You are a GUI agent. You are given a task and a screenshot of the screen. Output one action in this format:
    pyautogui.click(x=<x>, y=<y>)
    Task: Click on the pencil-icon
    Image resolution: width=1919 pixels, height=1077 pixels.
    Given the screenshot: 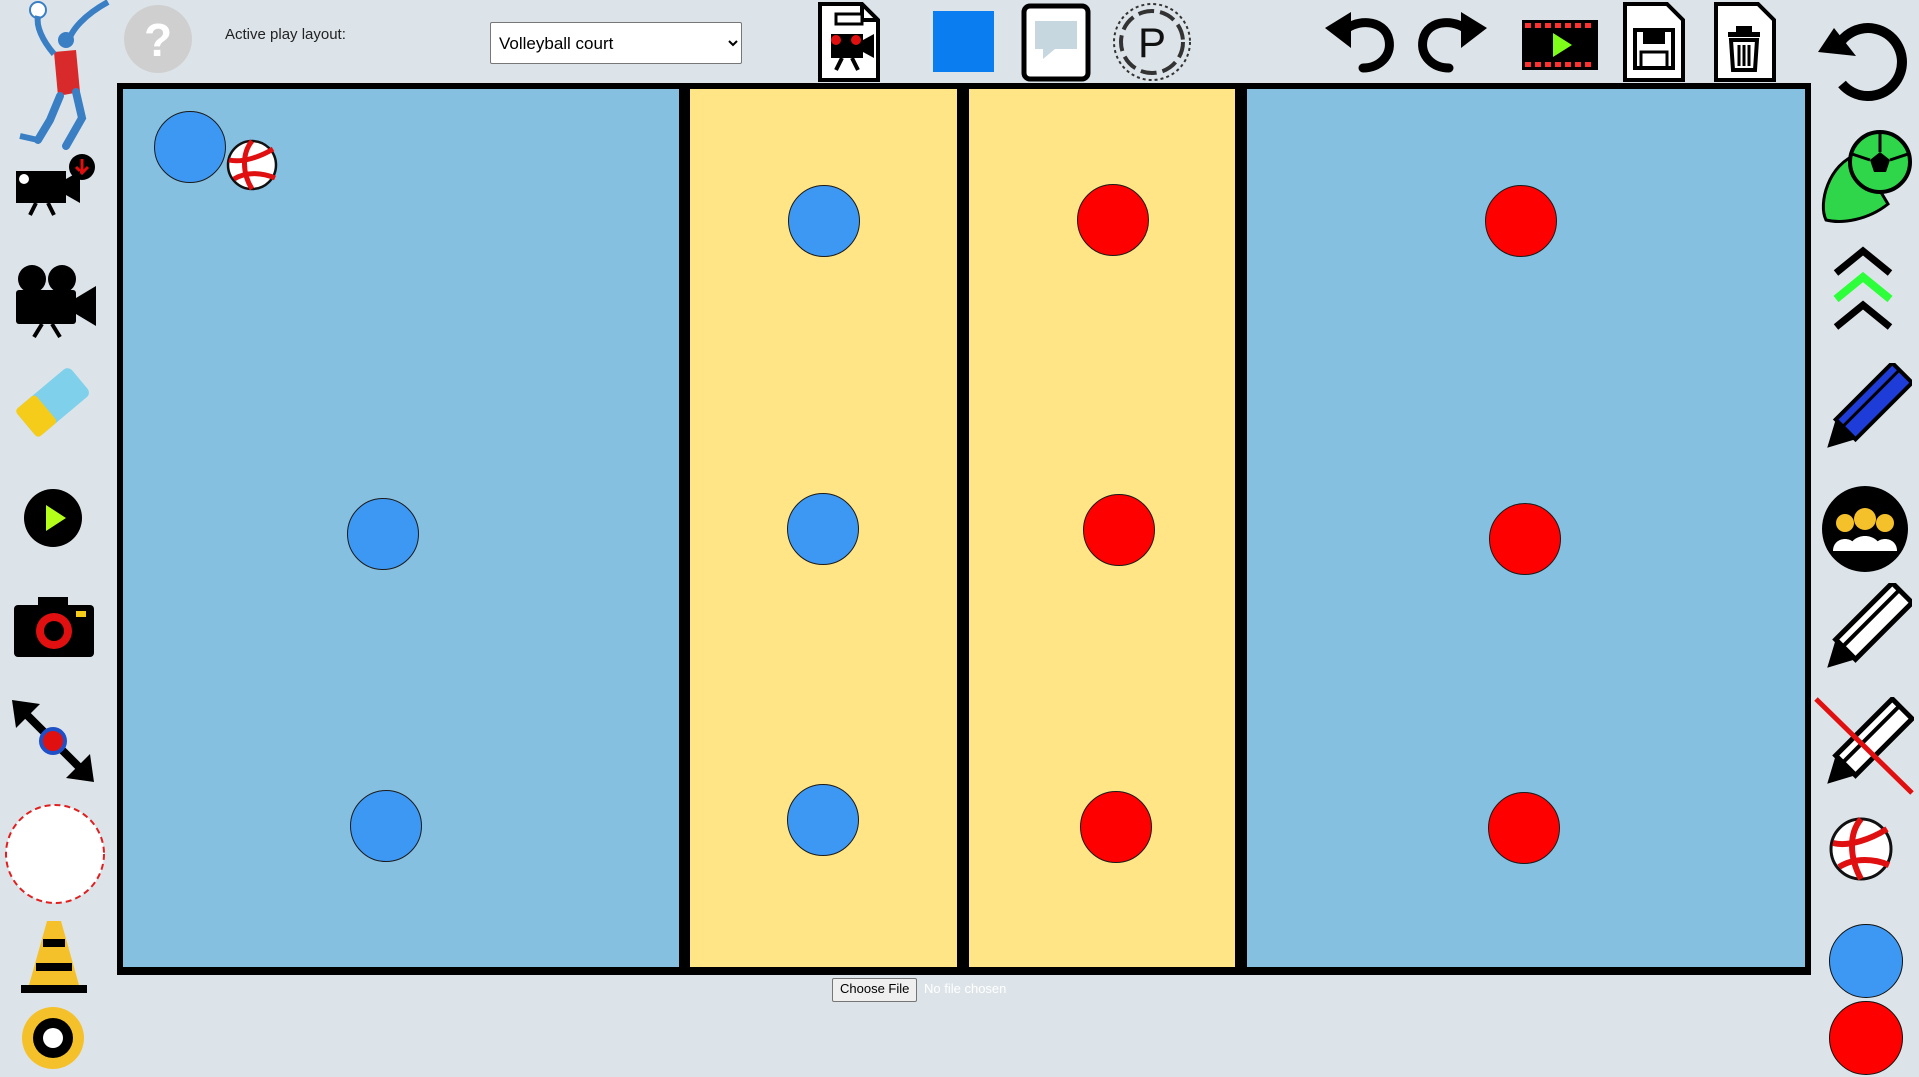 What is the action you would take?
    pyautogui.click(x=1866, y=629)
    